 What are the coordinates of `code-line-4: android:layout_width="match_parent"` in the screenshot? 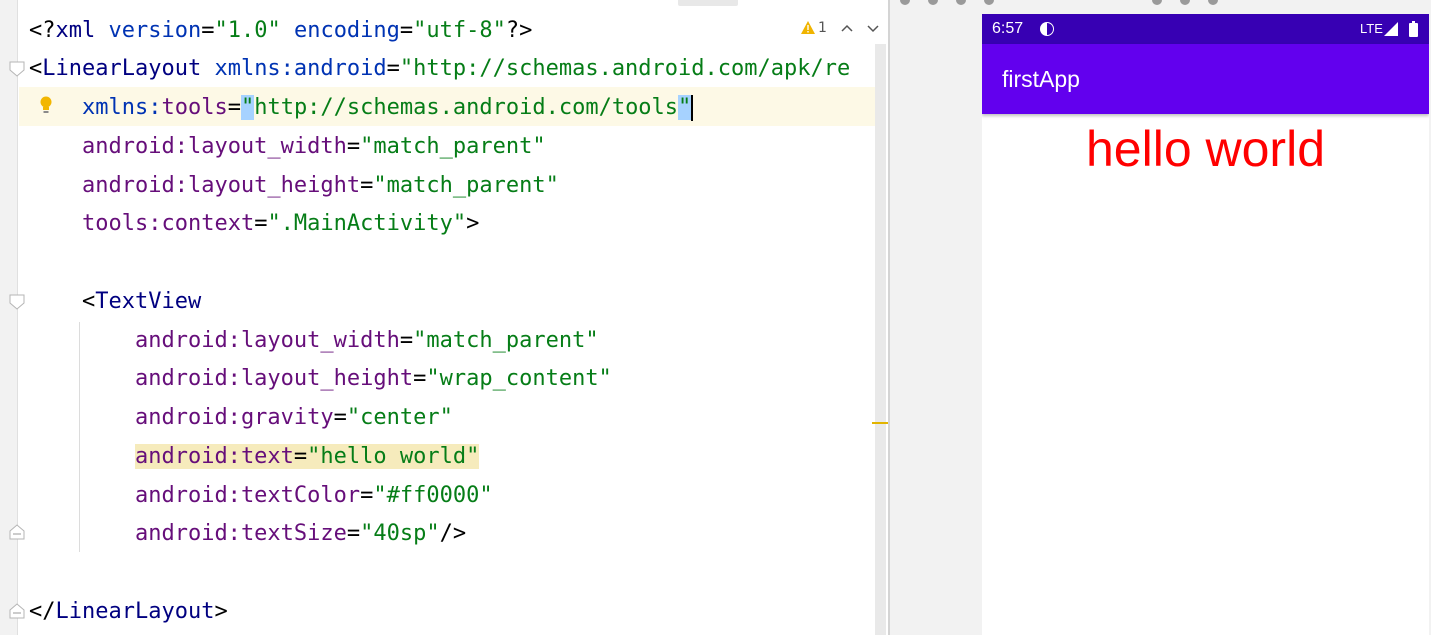 It's located at (287, 147).